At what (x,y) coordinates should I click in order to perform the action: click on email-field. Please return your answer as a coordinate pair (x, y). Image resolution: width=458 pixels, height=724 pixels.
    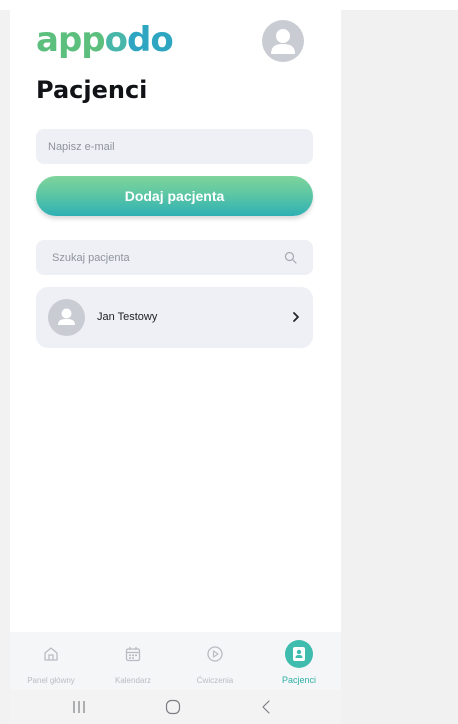
    Looking at the image, I should click on (174, 146).